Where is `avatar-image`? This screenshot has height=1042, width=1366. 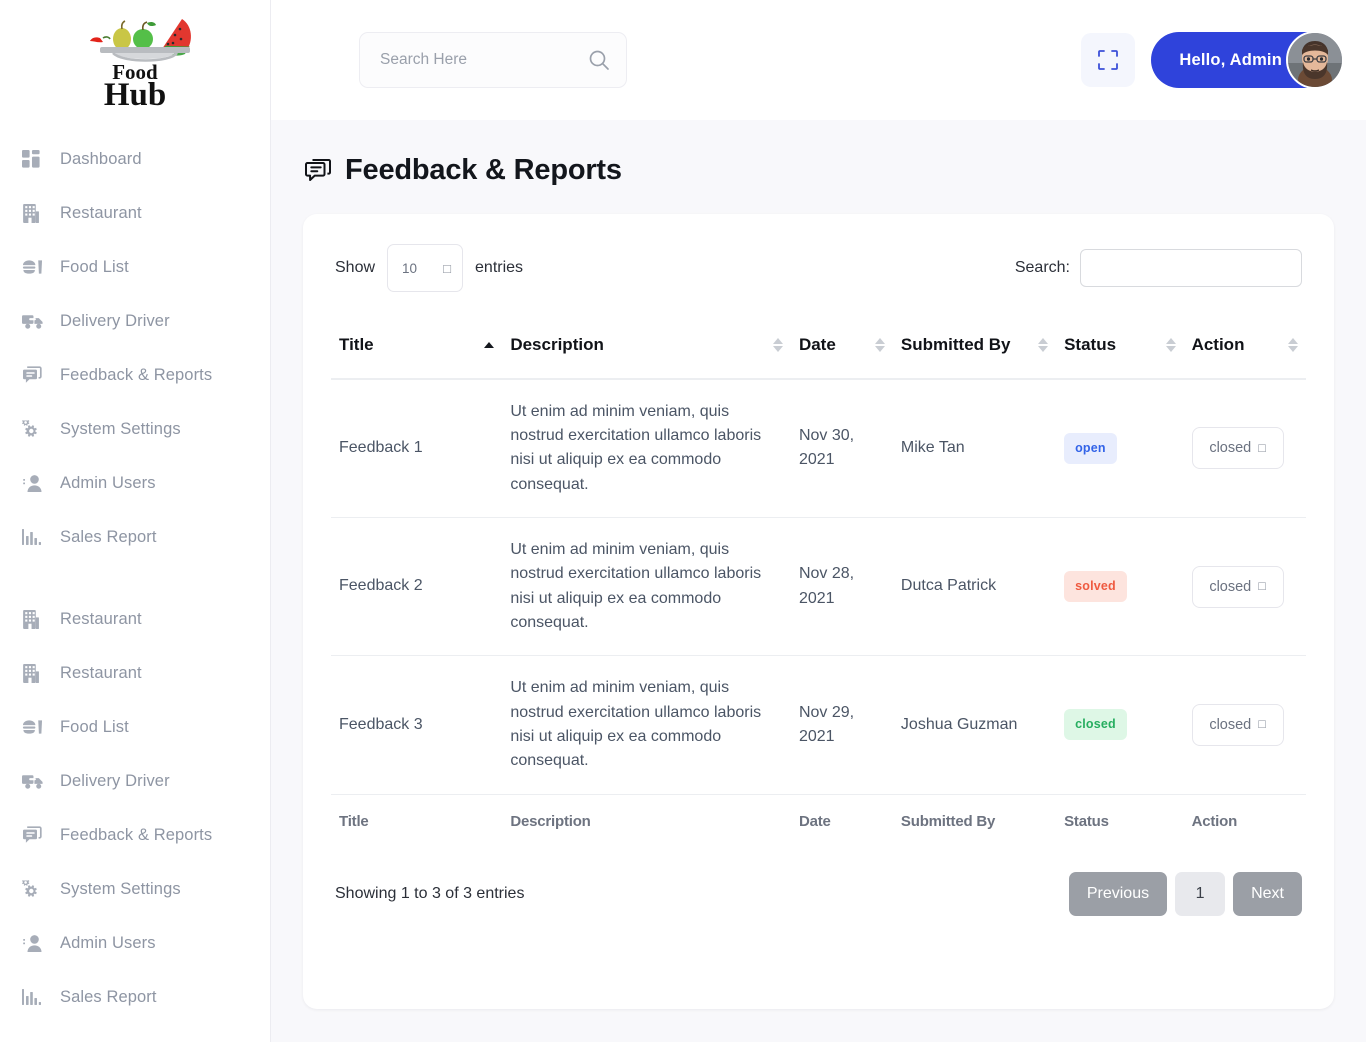
avatar-image is located at coordinates (1315, 60).